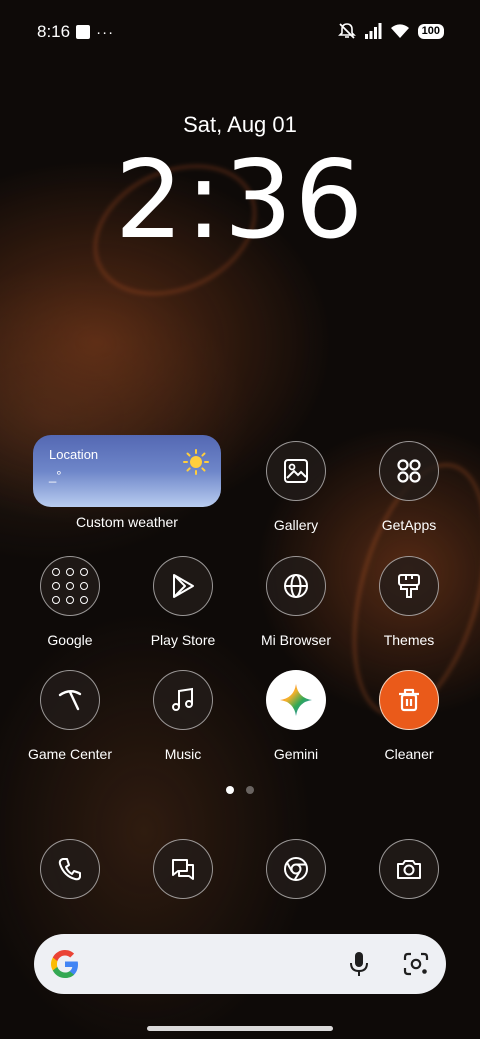 Image resolution: width=480 pixels, height=1039 pixels. I want to click on dock-camera, so click(409, 869).